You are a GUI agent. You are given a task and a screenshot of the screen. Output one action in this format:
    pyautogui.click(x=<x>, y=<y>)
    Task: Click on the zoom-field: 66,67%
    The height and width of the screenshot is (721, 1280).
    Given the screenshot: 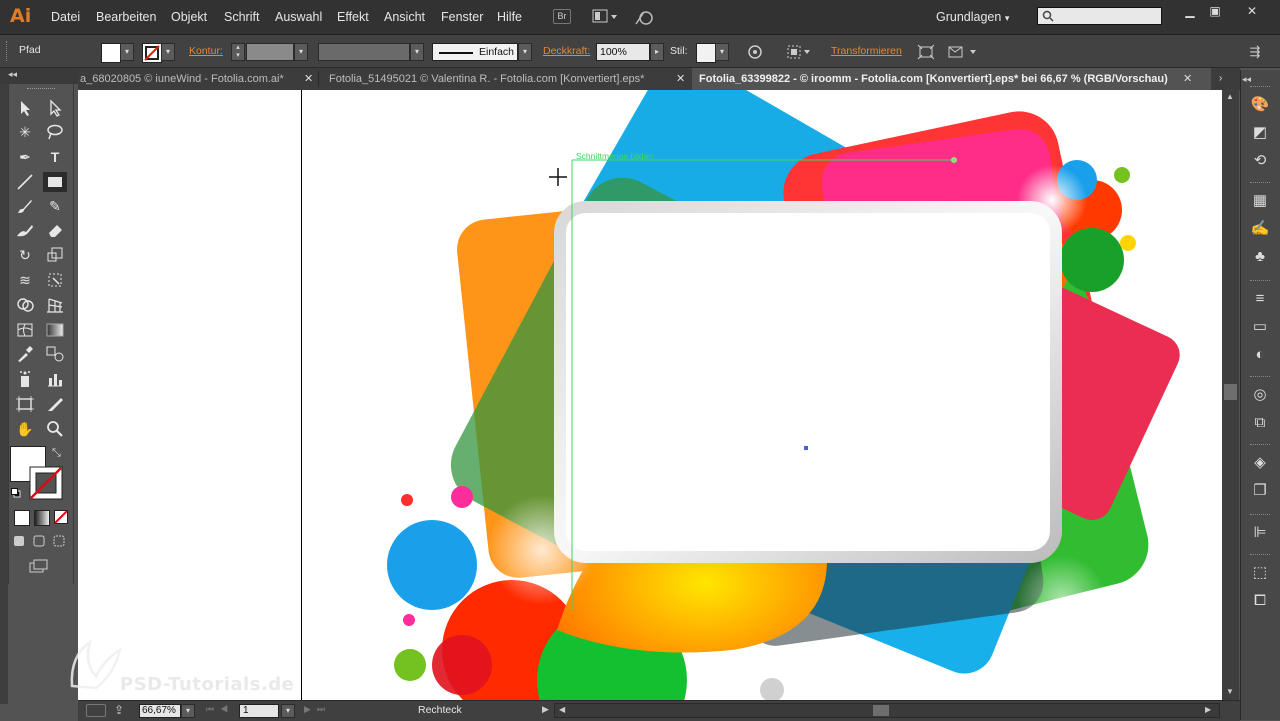 What is the action you would take?
    pyautogui.click(x=160, y=711)
    